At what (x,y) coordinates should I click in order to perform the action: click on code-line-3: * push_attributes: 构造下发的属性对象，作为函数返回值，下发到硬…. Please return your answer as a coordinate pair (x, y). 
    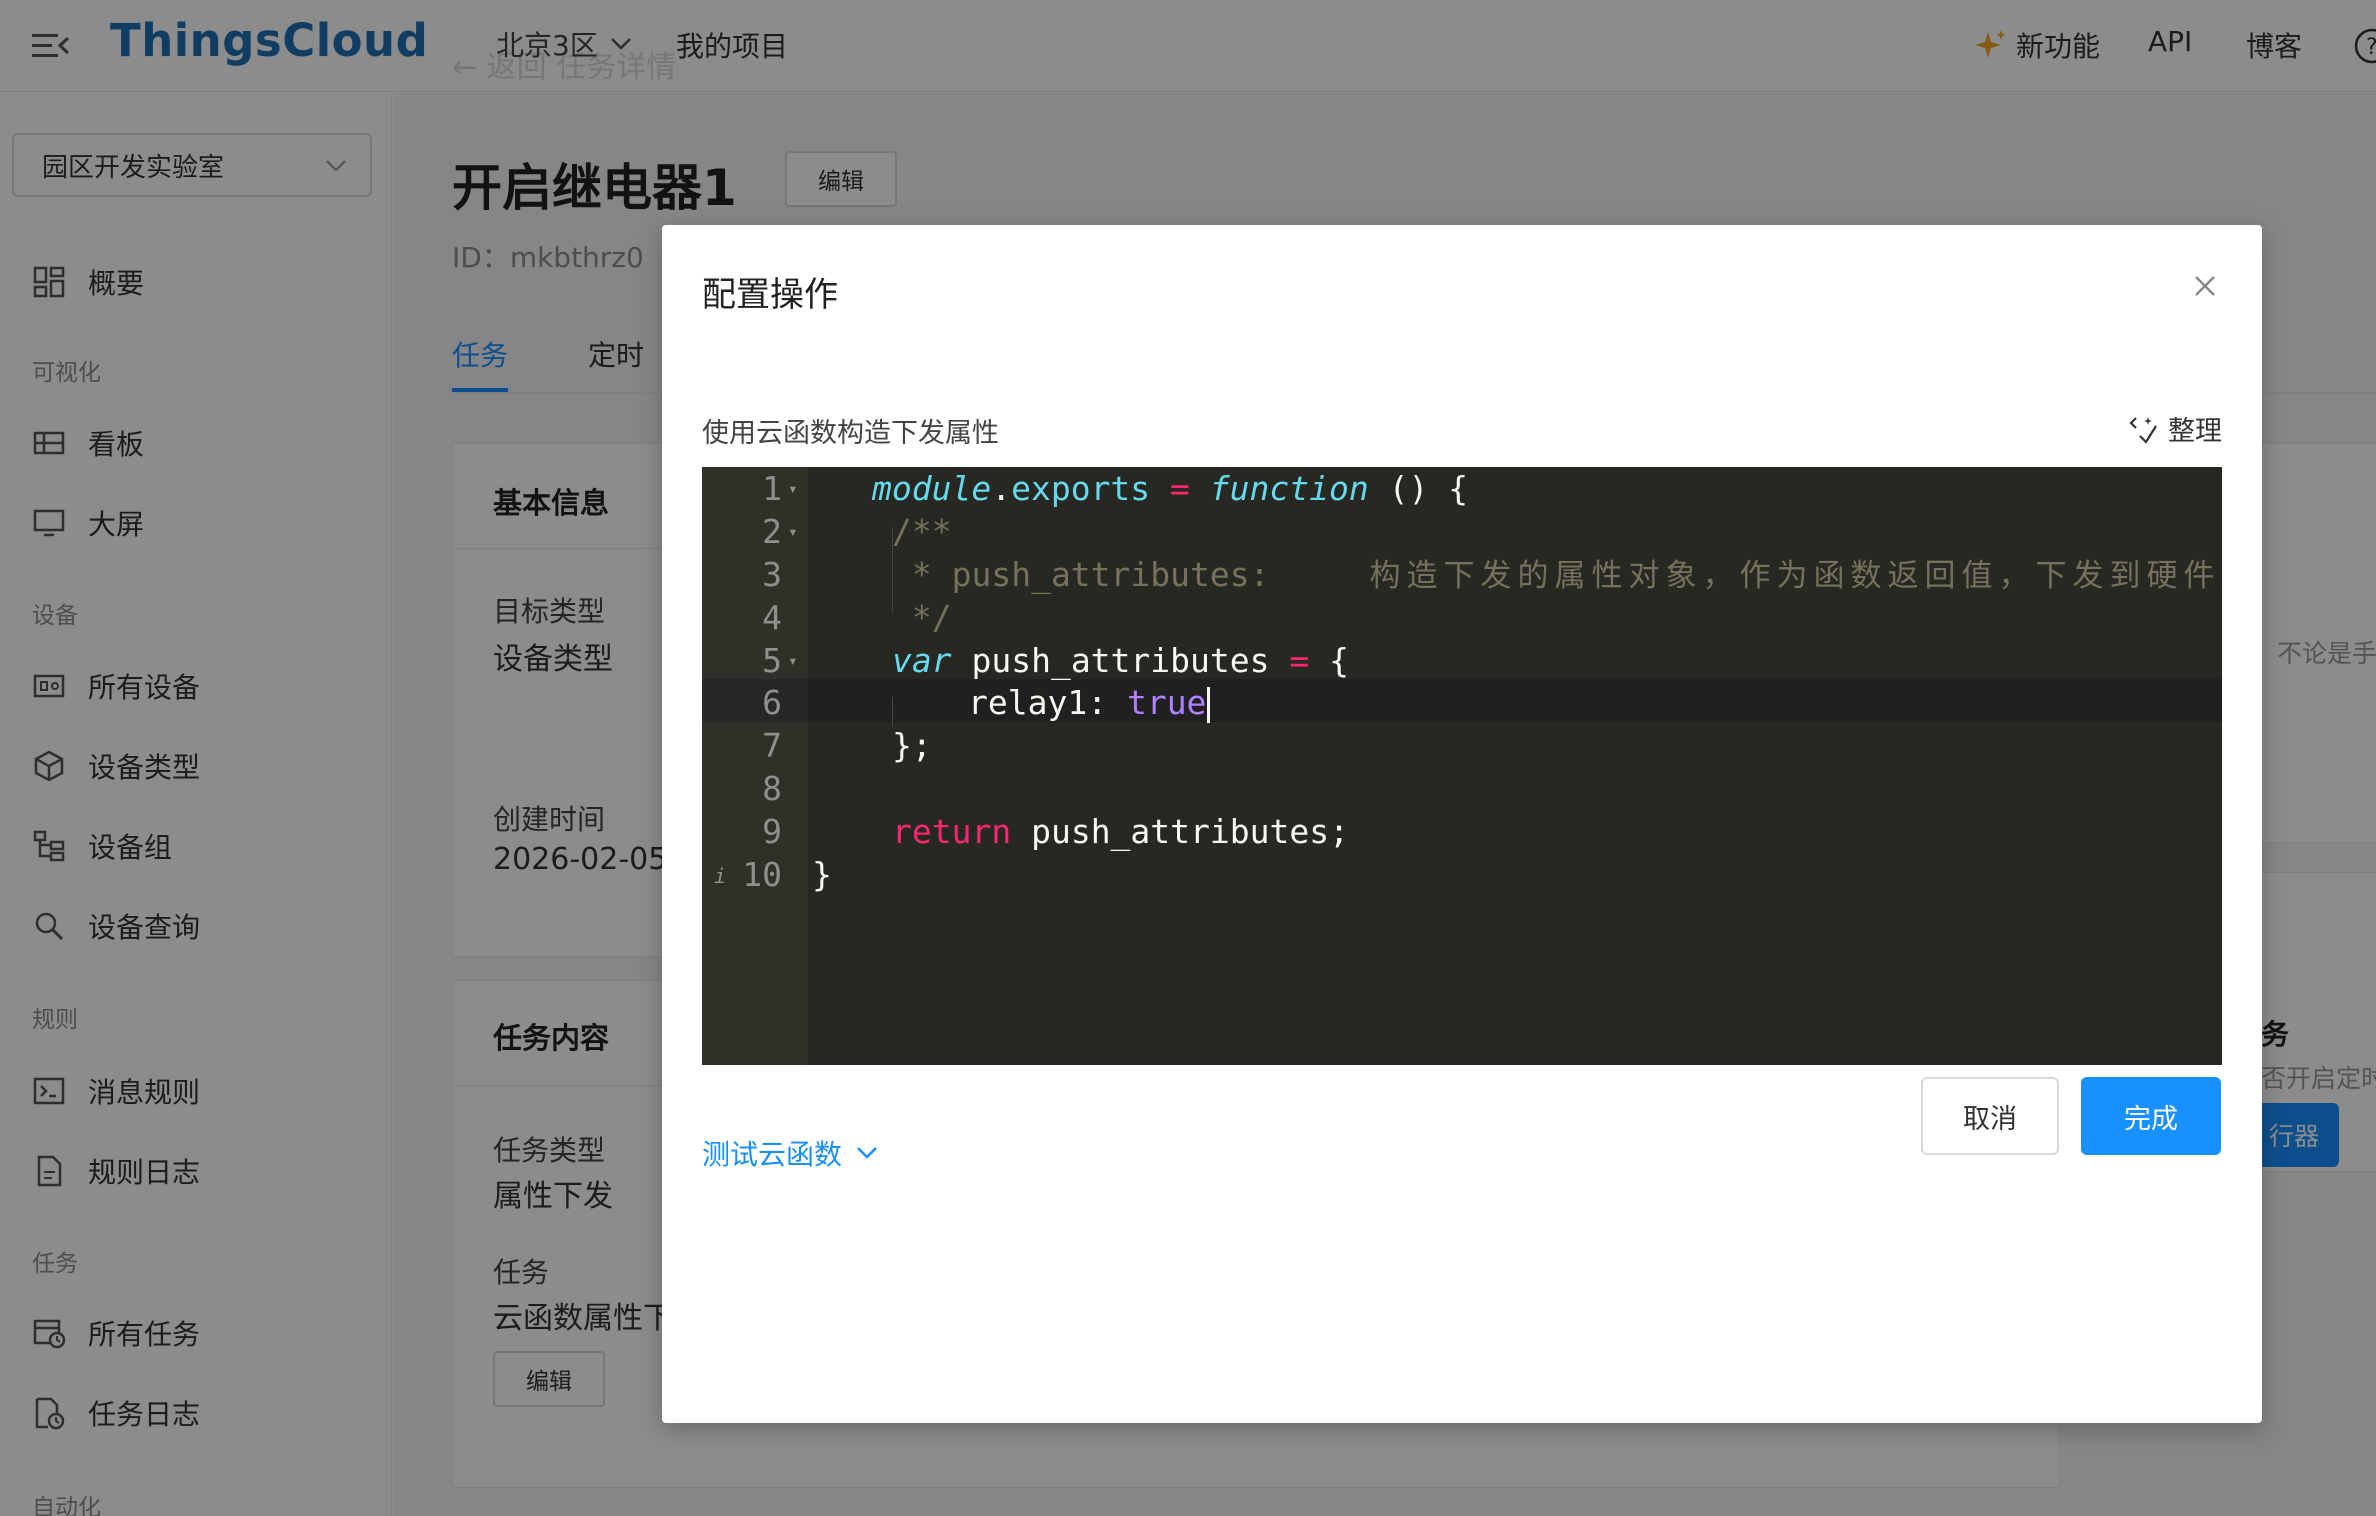
    Looking at the image, I should click on (1556, 575).